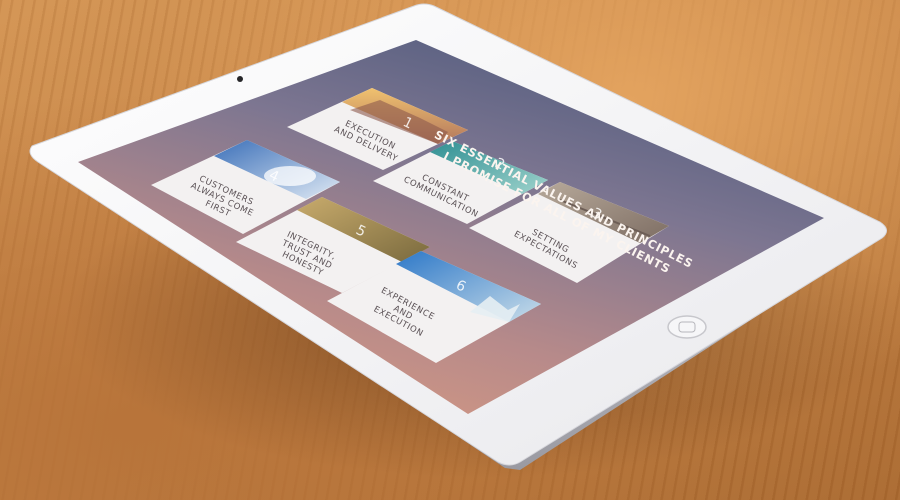 The image size is (900, 500). I want to click on card-1-label: EXECUTION AND DELIVERY, so click(368, 139).